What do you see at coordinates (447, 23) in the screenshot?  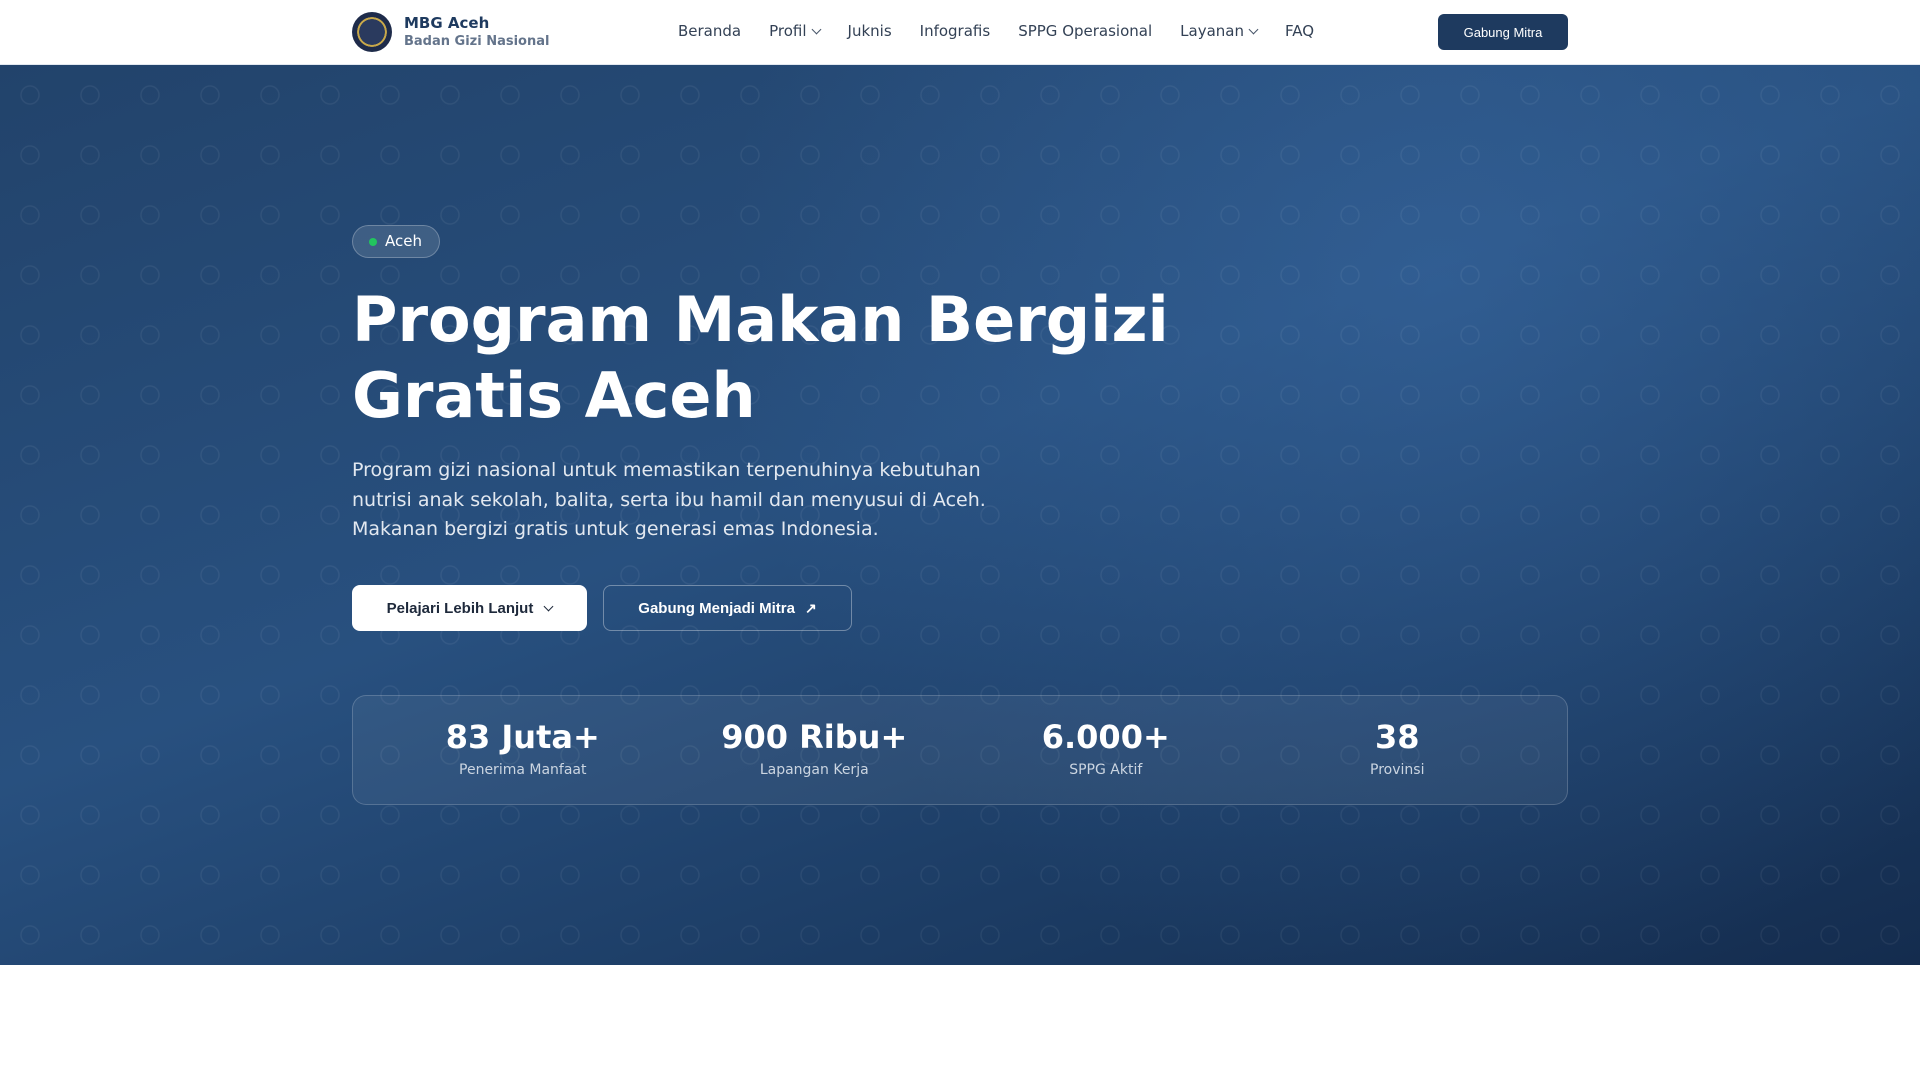 I see `brand-title: MBG Aceh` at bounding box center [447, 23].